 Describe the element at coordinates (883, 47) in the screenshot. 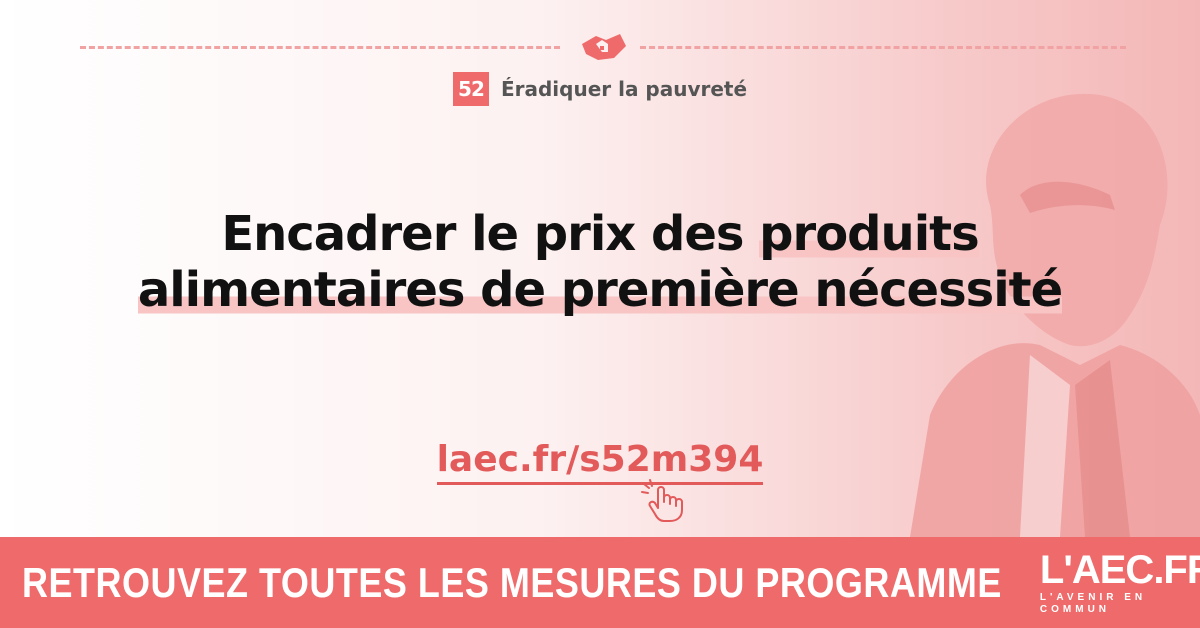

I see `top-dashed-divider-right` at that location.